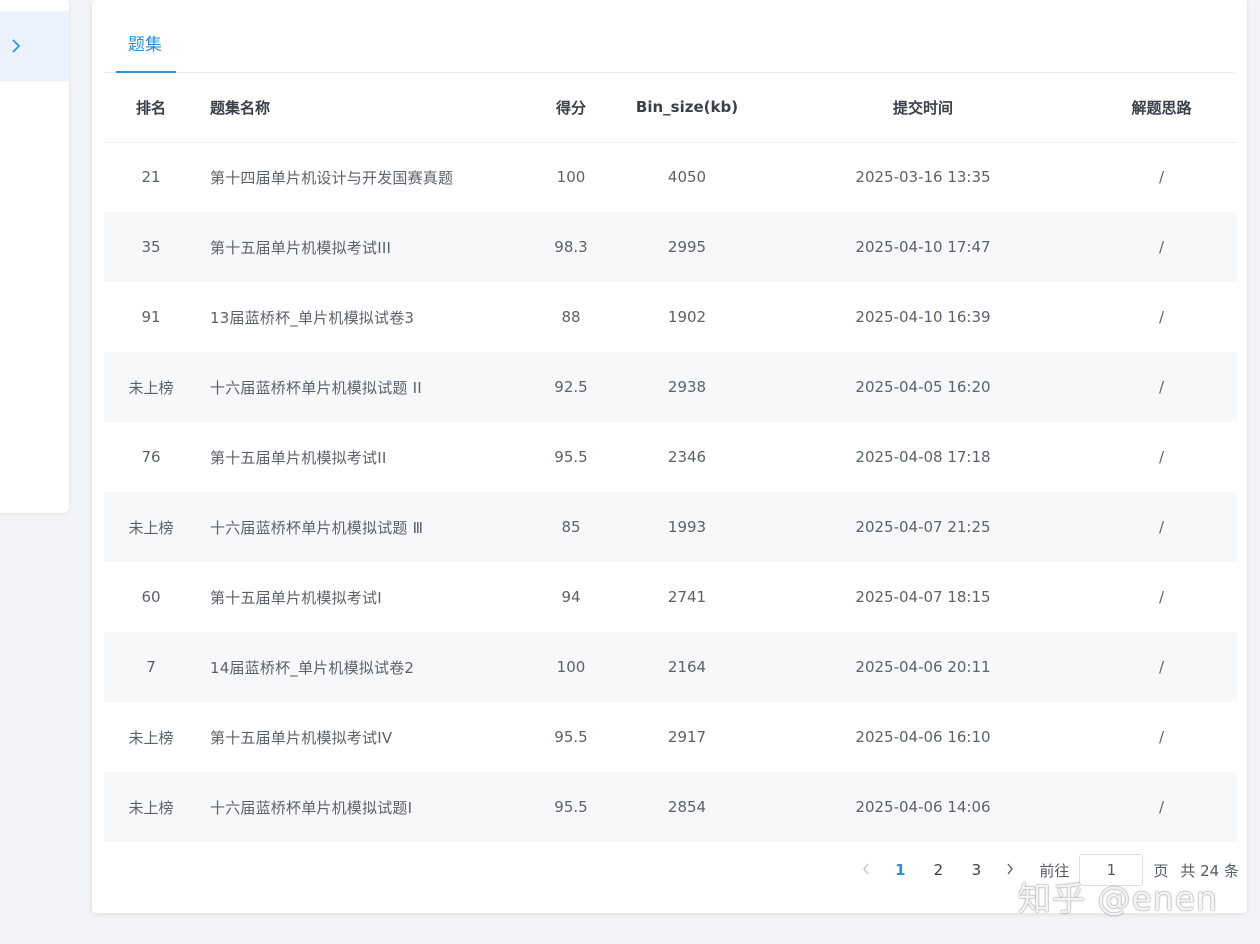  I want to click on header-bin-size: Bin_size(kb), so click(687, 108).